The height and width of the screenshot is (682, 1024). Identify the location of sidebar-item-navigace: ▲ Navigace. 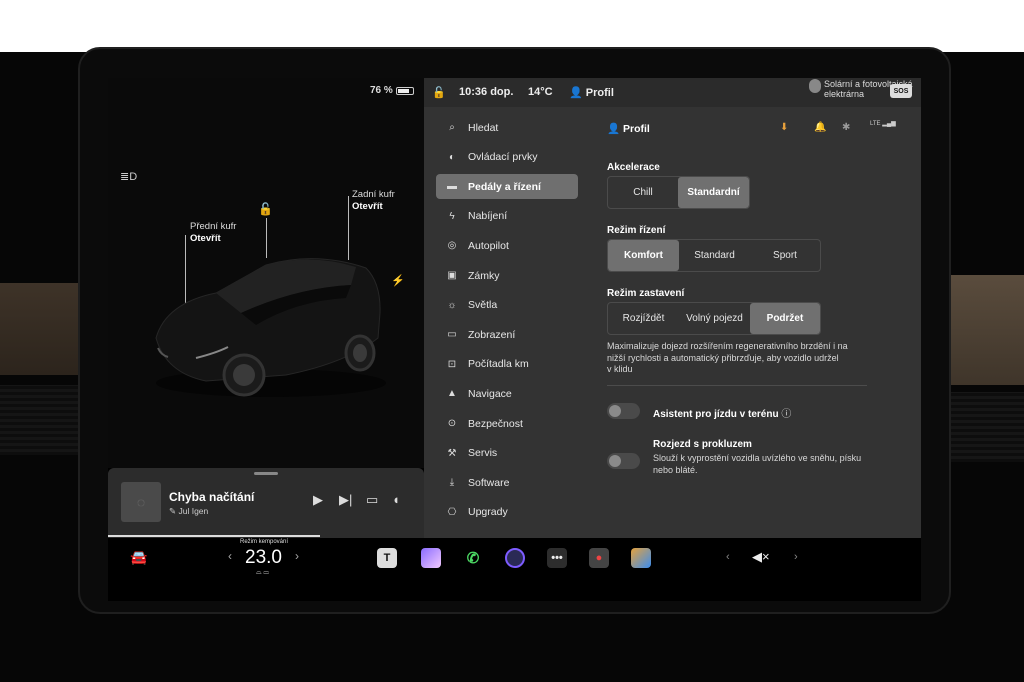
(507, 393).